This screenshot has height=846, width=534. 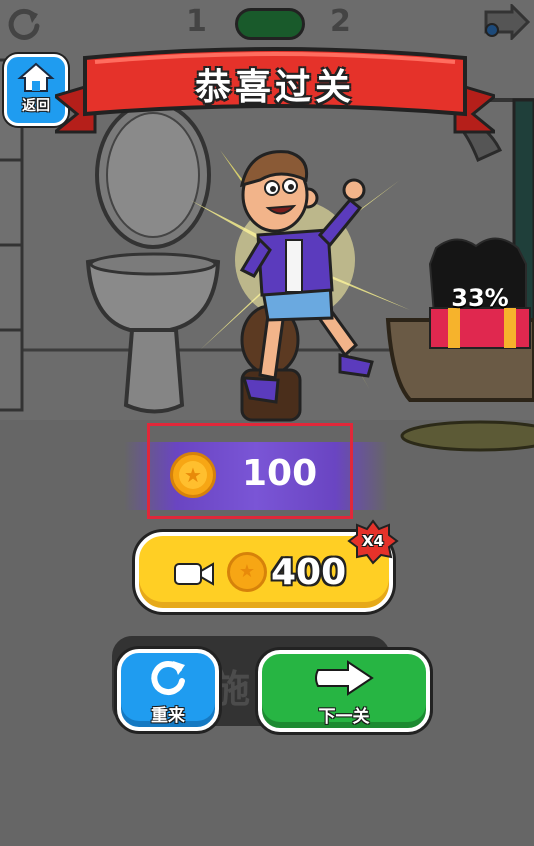 I want to click on video-camera-icon, so click(x=194, y=574).